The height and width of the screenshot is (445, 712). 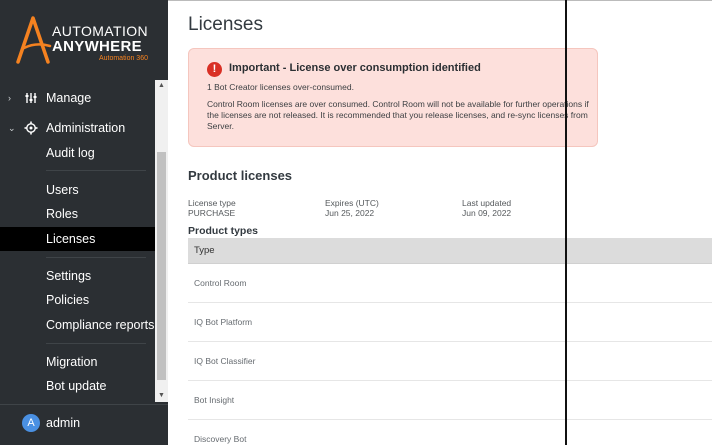 I want to click on brand-line1: AUTOMATION, so click(x=100, y=31).